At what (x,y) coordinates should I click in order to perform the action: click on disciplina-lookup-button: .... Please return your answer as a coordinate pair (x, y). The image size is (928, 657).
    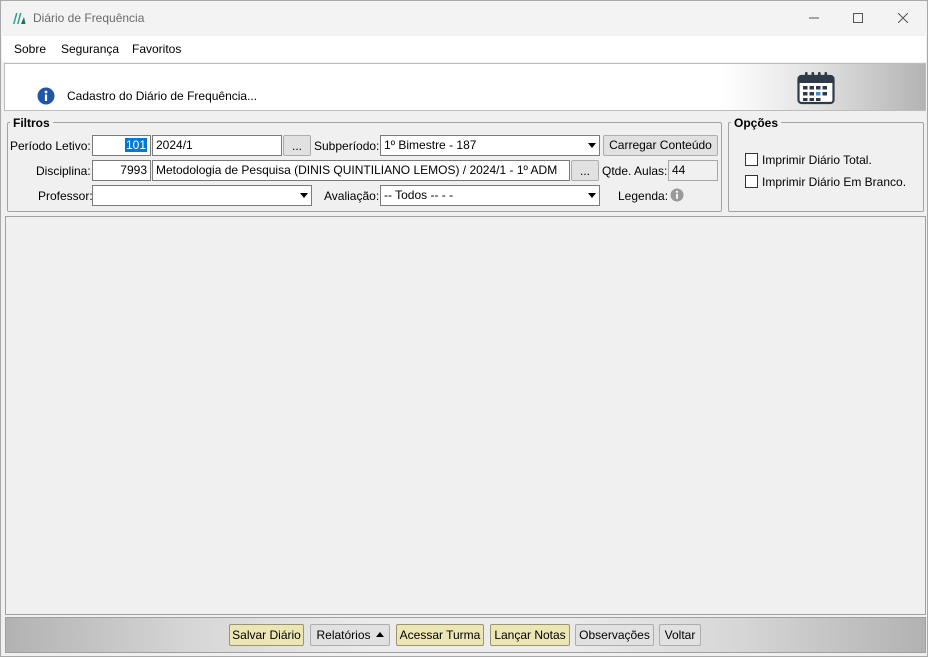
    Looking at the image, I should click on (585, 170).